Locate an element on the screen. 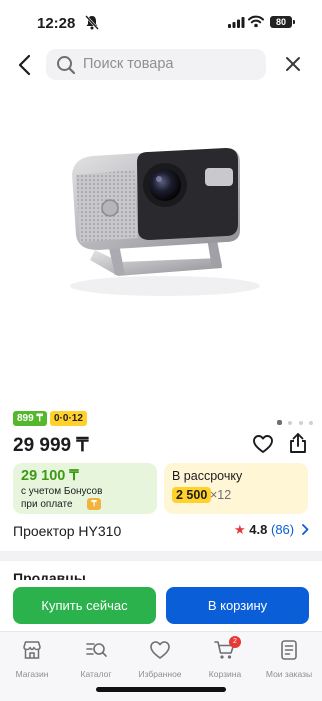 This screenshot has height=701, width=322. search-input: Поиск товара is located at coordinates (156, 64).